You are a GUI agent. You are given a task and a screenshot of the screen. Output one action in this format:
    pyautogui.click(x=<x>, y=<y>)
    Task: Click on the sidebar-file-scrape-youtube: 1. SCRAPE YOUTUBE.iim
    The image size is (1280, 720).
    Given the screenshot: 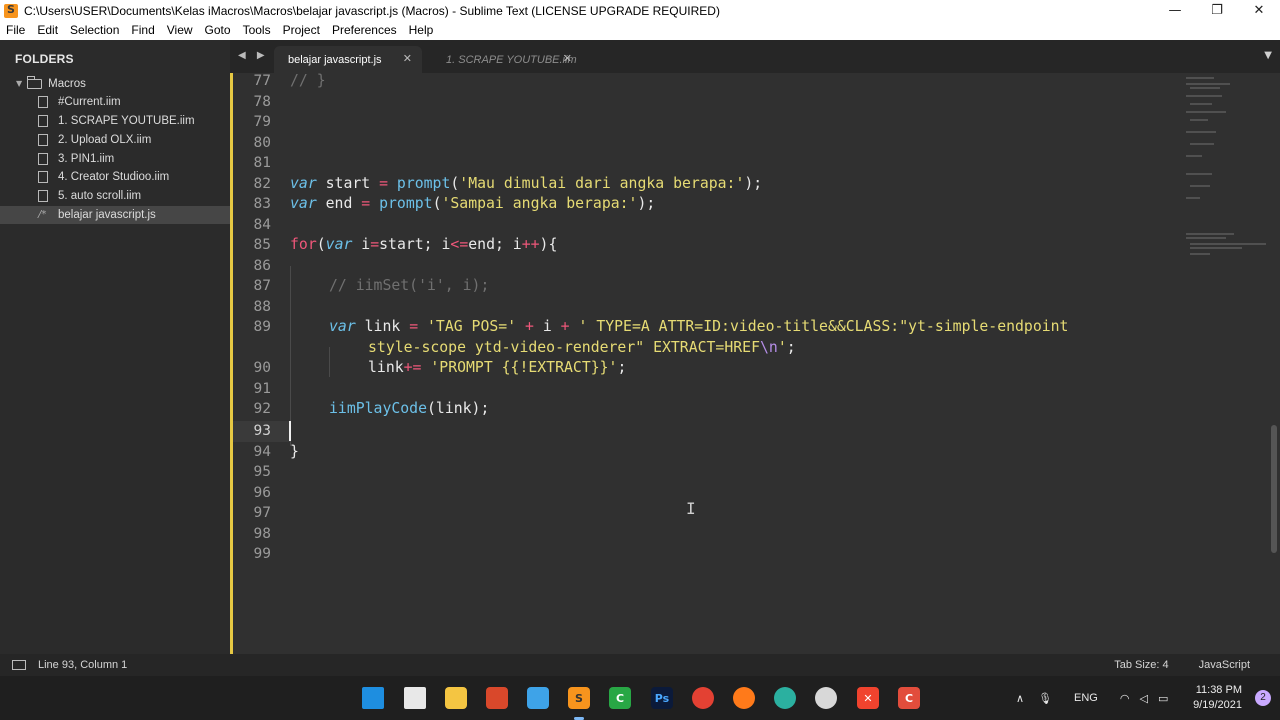 What is the action you would take?
    pyautogui.click(x=115, y=121)
    